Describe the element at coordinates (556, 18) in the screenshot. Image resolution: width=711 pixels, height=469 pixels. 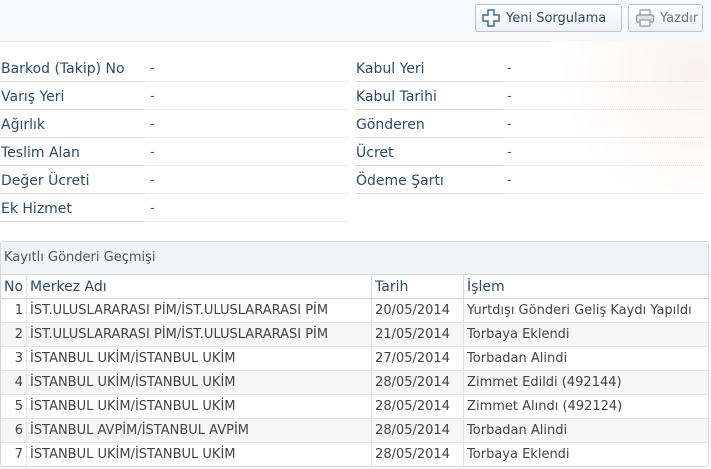
I see `new-query-label: Yeni Sorgulama` at that location.